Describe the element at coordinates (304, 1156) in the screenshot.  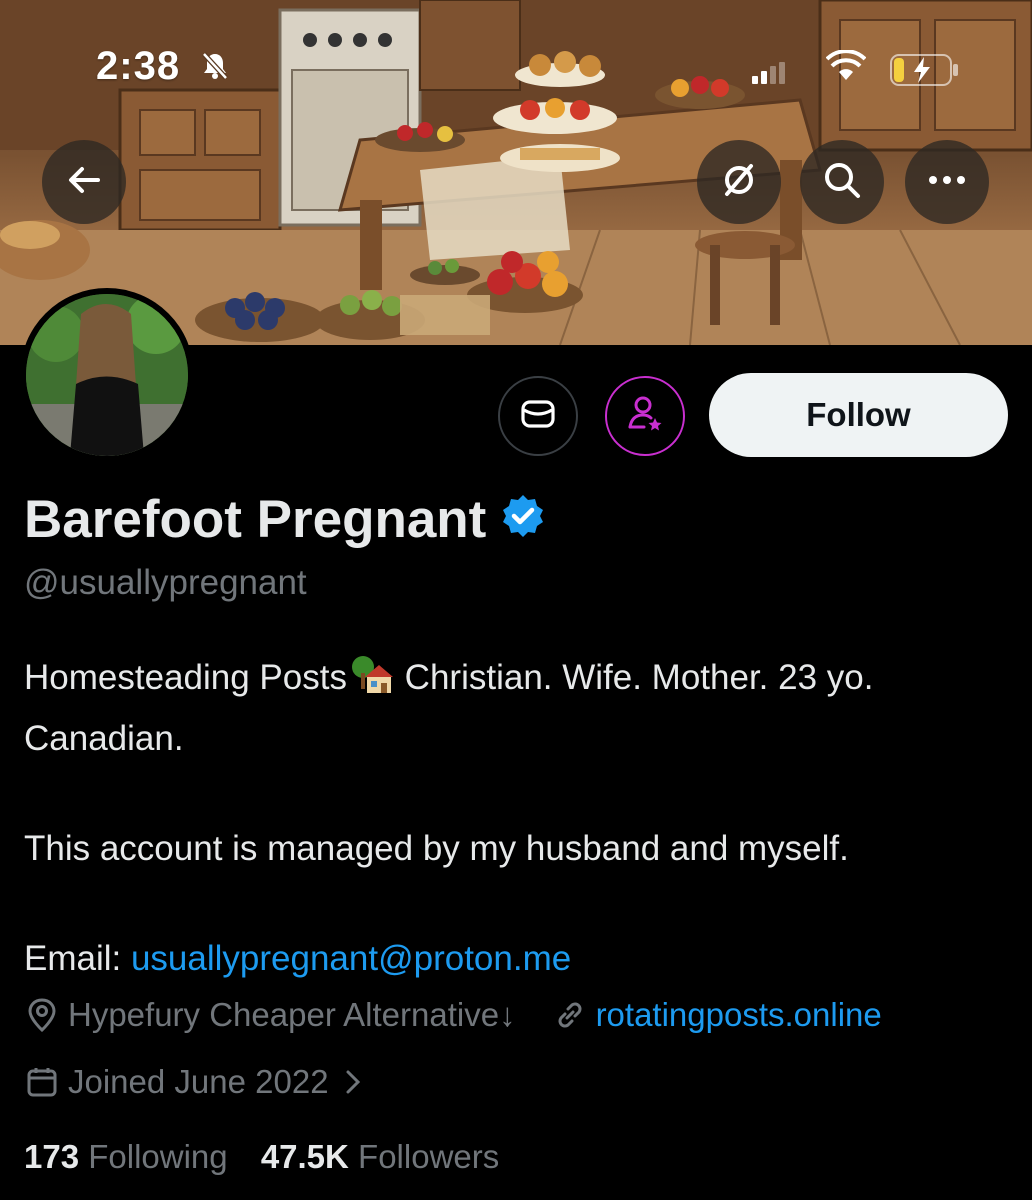
I see `followers-count: 47.5K` at that location.